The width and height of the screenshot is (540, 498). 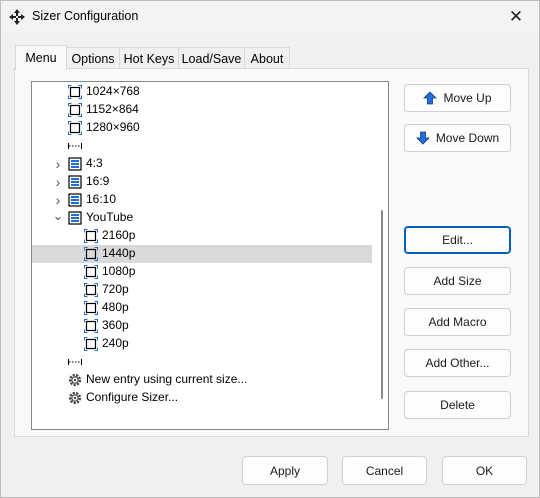 I want to click on tree-item-label: 16:10, so click(x=101, y=199).